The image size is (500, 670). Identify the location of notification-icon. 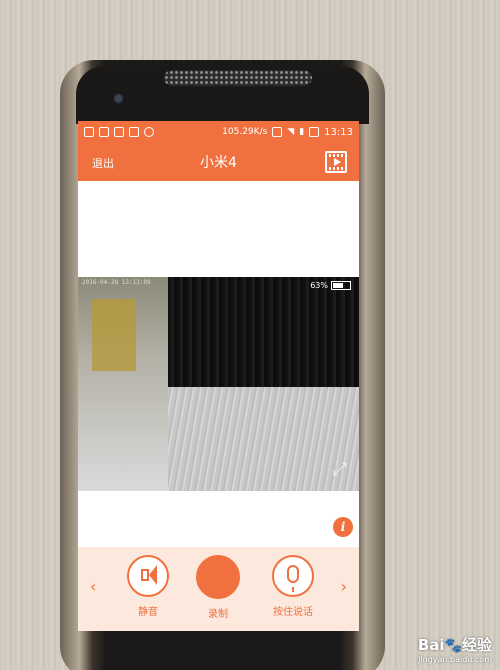
(89, 132).